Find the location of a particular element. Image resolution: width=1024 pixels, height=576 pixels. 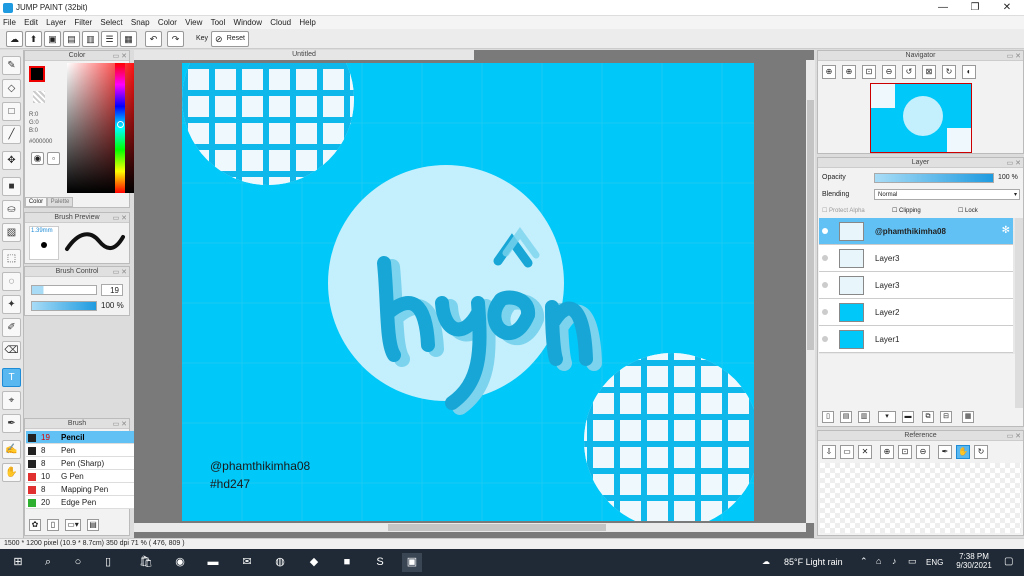

list-icon: ☰ is located at coordinates (109, 39).